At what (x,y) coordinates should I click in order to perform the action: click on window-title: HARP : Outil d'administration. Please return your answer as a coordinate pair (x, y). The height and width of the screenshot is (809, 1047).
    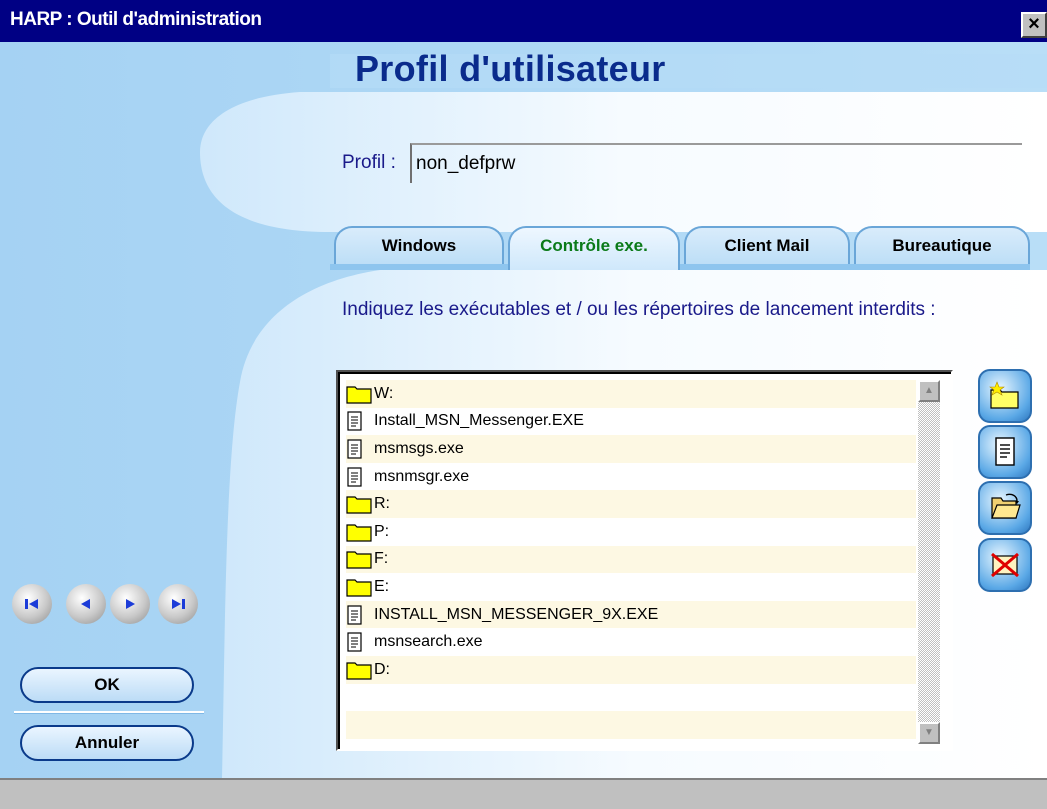
    Looking at the image, I should click on (136, 19).